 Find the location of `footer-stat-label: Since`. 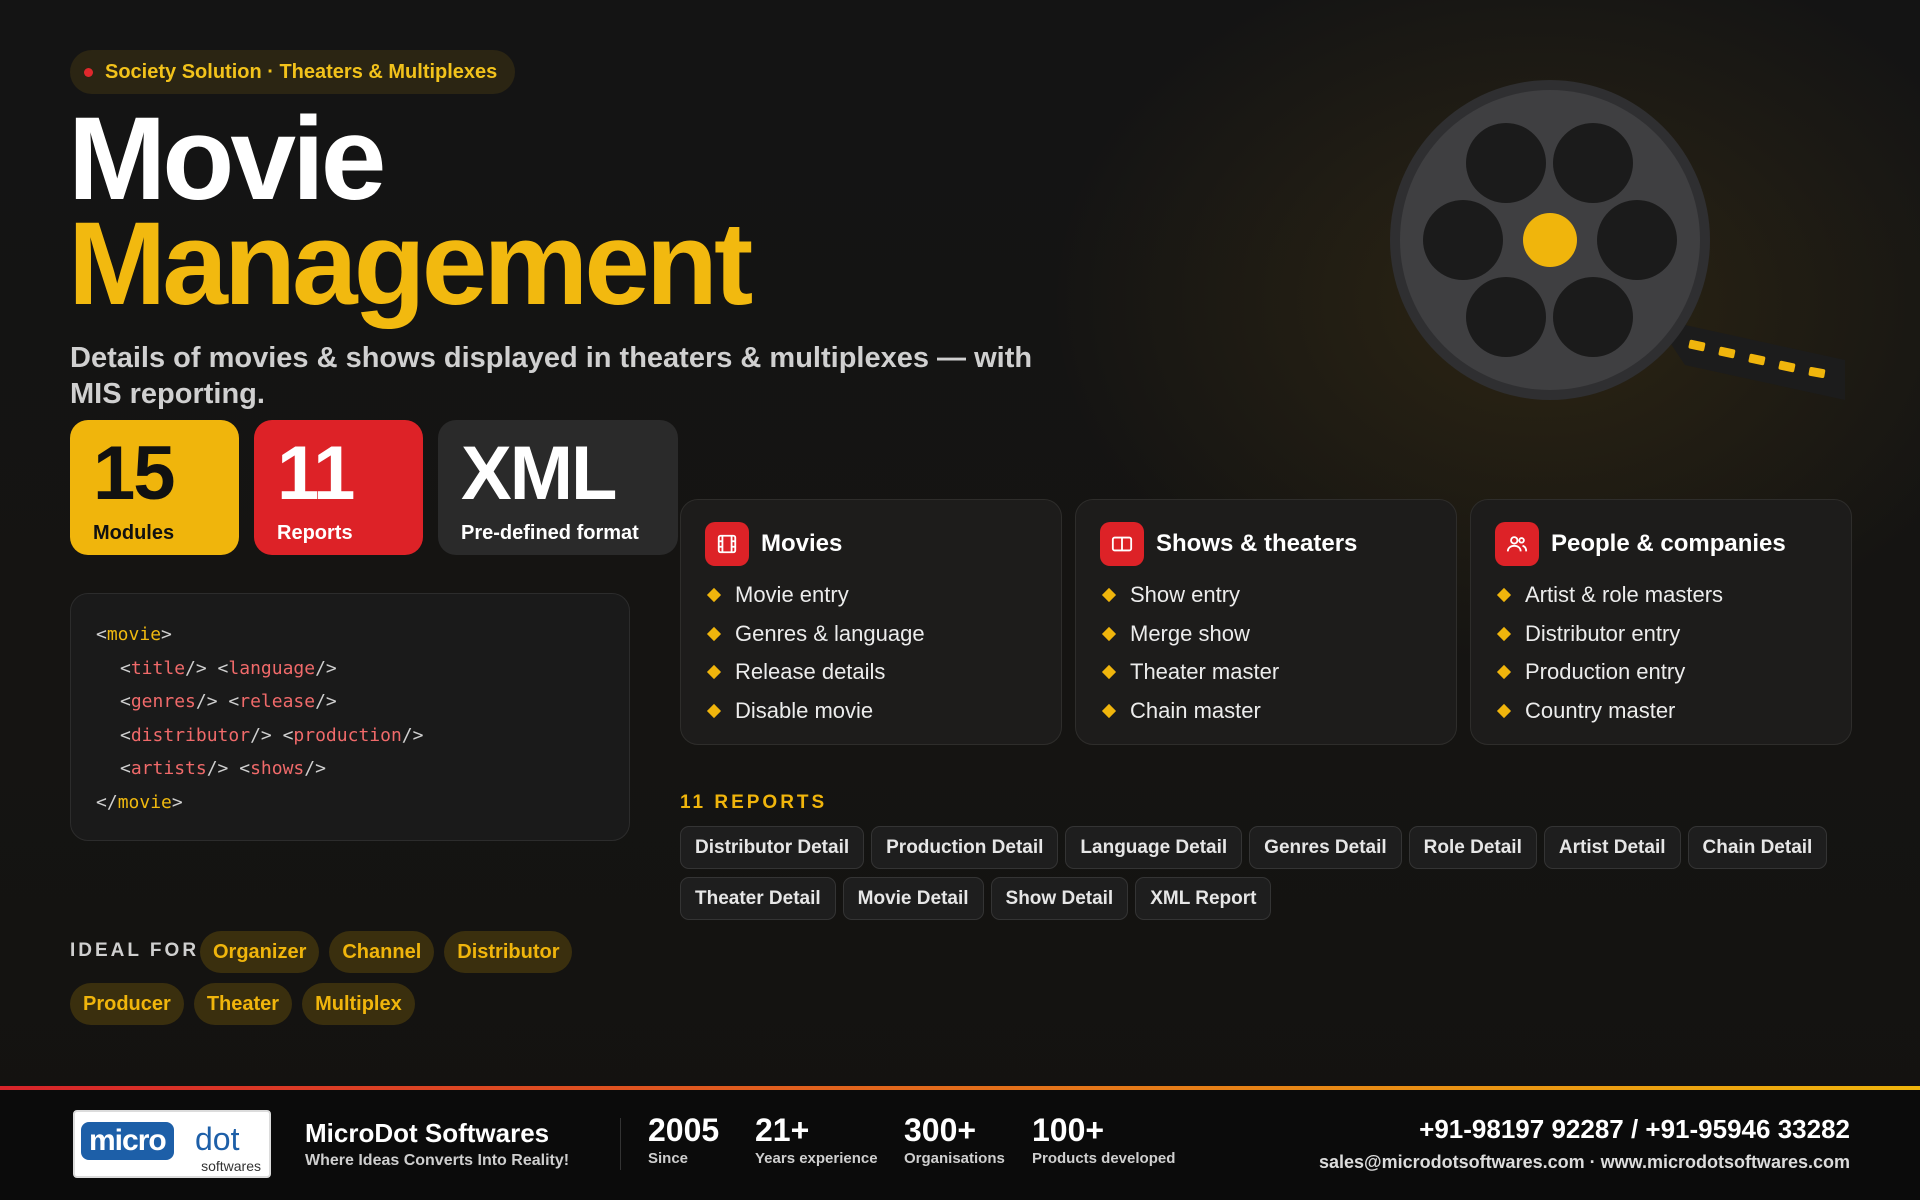

footer-stat-label: Since is located at coordinates (668, 1158).